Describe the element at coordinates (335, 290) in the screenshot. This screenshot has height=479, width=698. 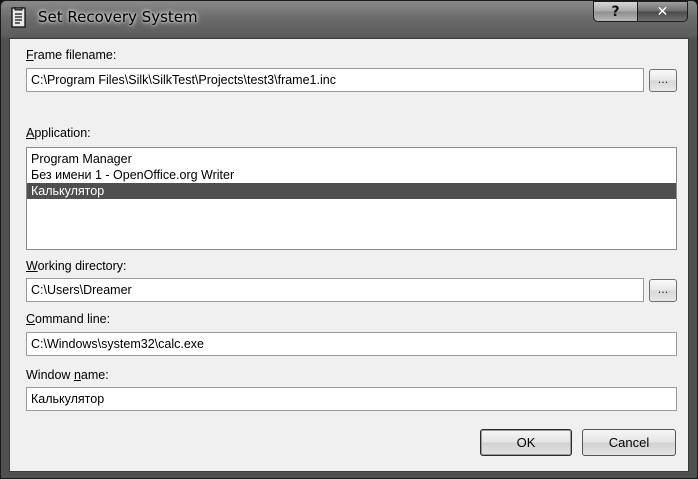
I see `working-directory-input: C:\Users\Dreamer` at that location.